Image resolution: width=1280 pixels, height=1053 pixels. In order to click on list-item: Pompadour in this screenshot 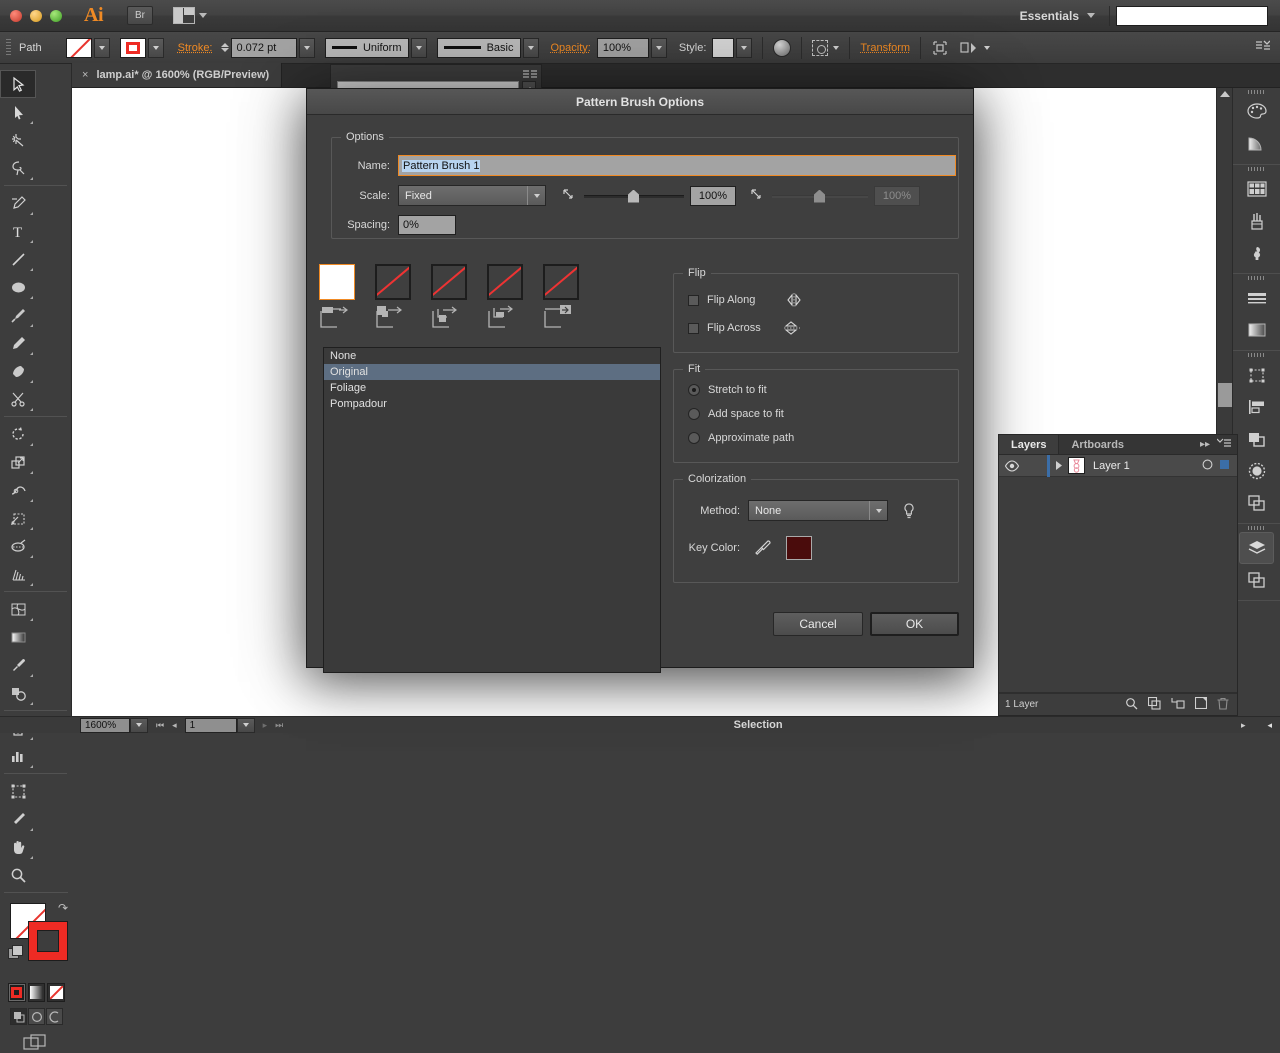, I will do `click(492, 404)`.